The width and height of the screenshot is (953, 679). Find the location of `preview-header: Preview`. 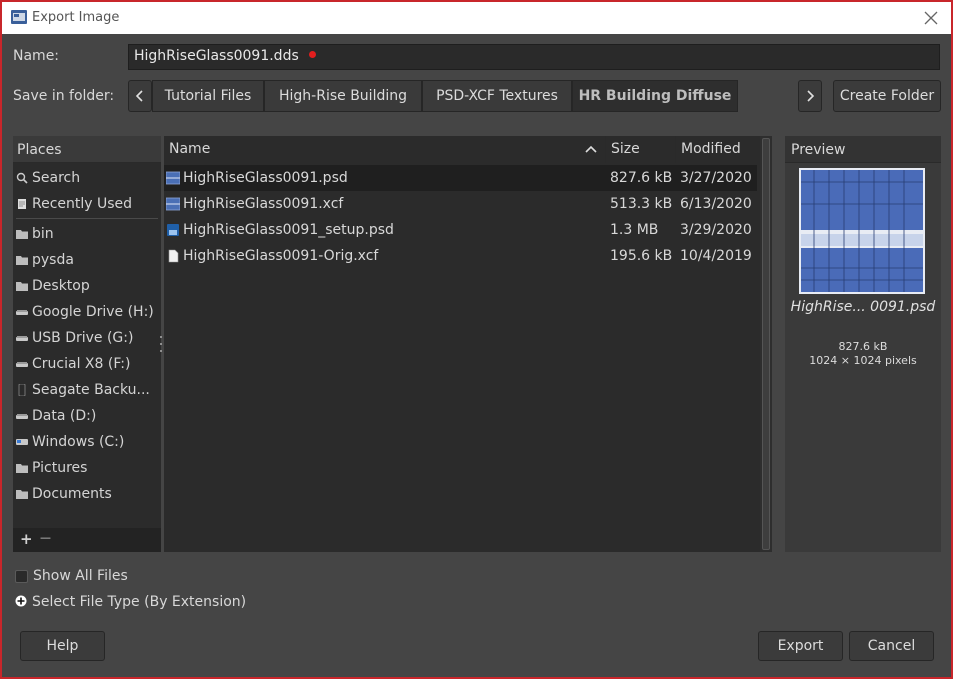

preview-header: Preview is located at coordinates (863, 149).